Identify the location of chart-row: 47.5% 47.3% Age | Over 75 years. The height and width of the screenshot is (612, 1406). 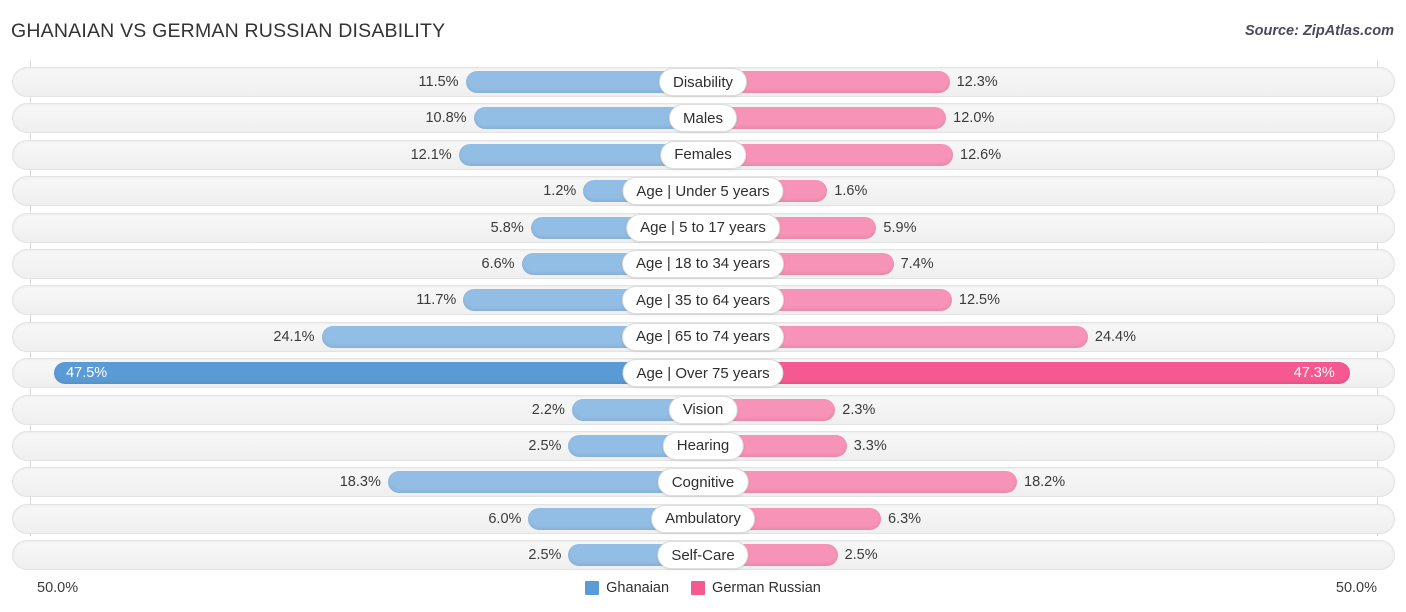
(703, 373).